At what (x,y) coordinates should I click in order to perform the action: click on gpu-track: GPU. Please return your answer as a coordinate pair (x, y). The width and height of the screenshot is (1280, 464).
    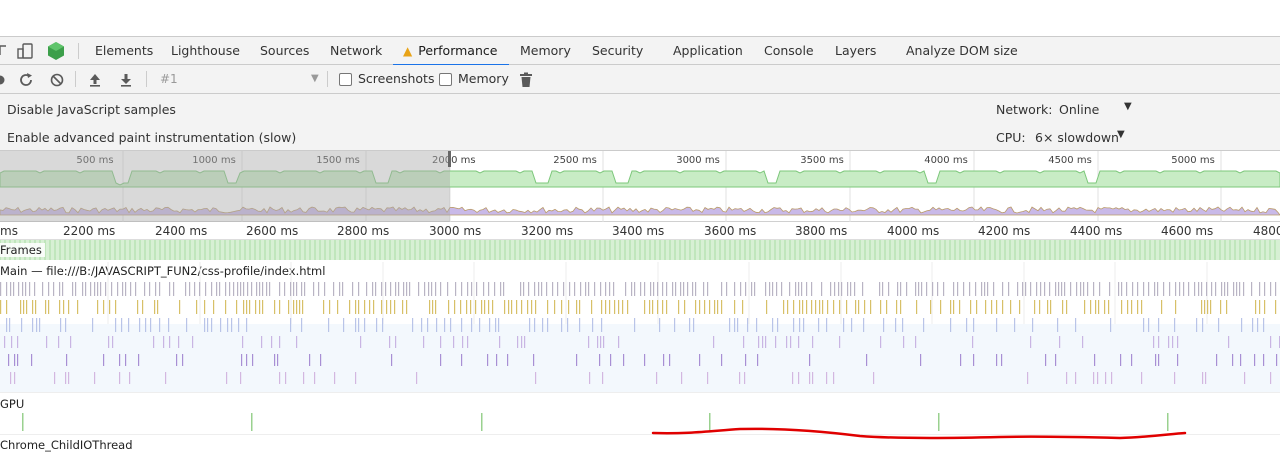
    Looking at the image, I should click on (640, 413).